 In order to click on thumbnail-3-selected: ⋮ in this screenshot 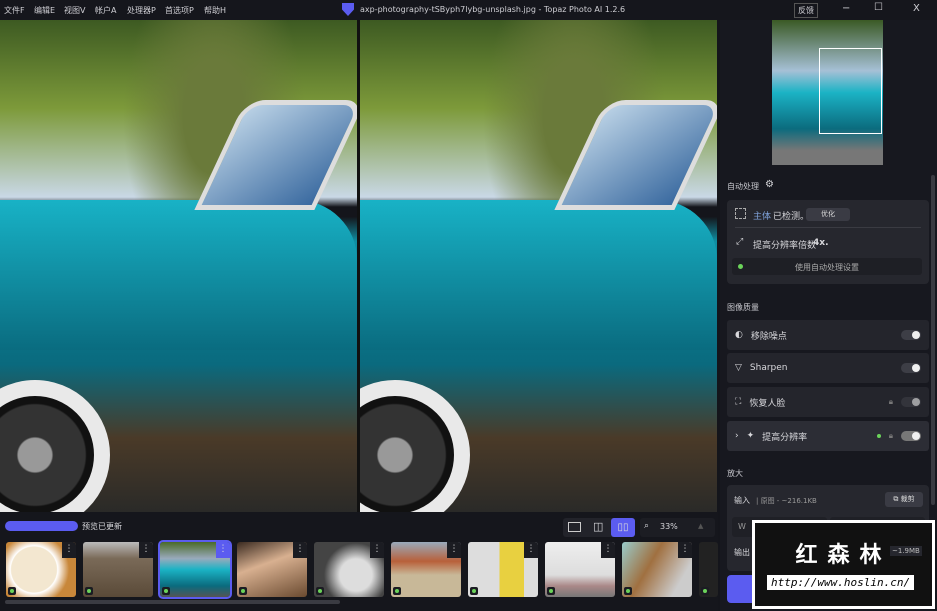, I will do `click(195, 569)`.